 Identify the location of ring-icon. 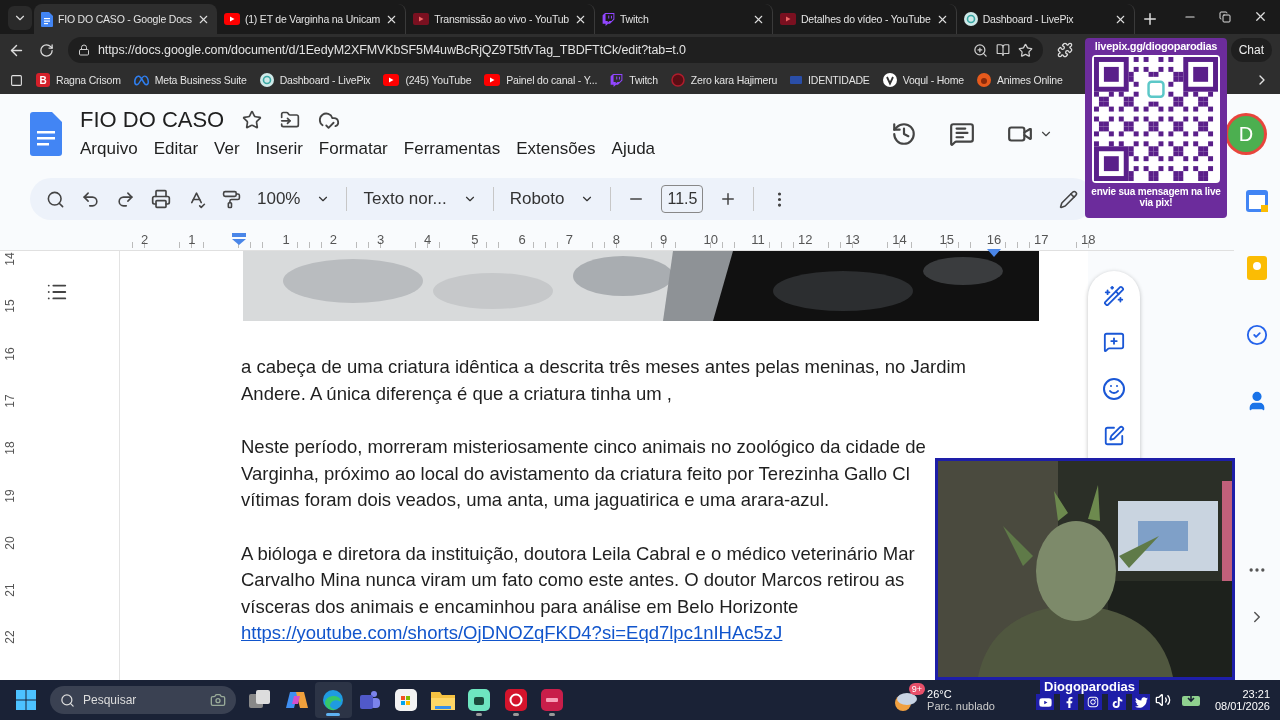
(677, 80).